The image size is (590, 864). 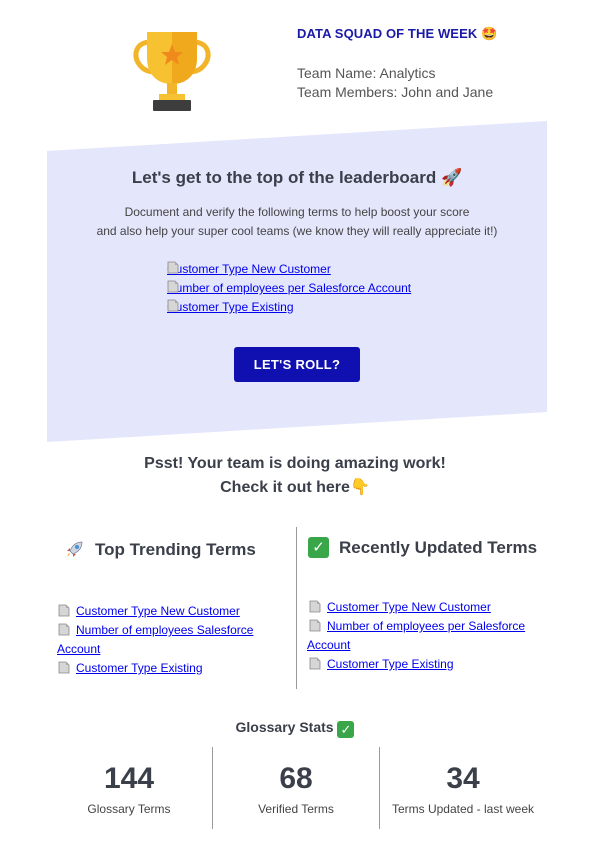 I want to click on trending-link-customer-type-new: Customer Type New Customer, so click(x=158, y=611).